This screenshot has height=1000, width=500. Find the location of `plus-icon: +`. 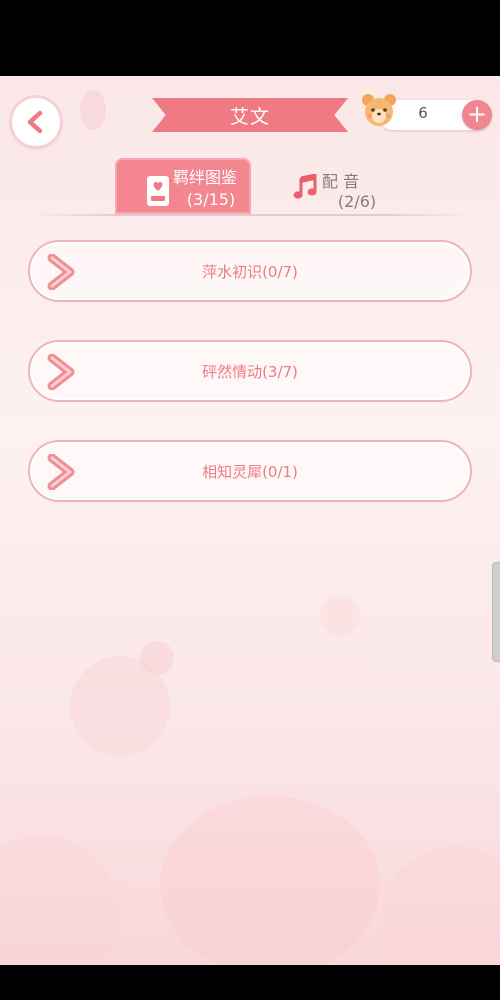

plus-icon: + is located at coordinates (477, 114).